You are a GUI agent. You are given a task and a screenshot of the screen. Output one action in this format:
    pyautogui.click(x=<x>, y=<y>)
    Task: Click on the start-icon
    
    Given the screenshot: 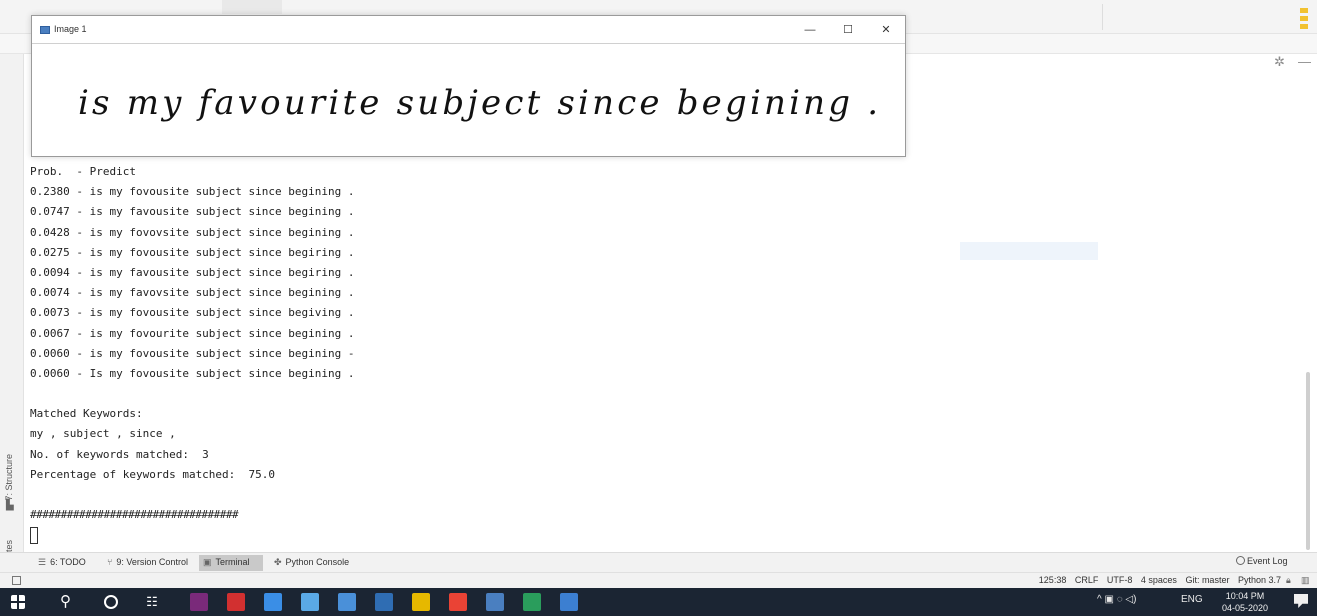 What is the action you would take?
    pyautogui.click(x=18, y=602)
    